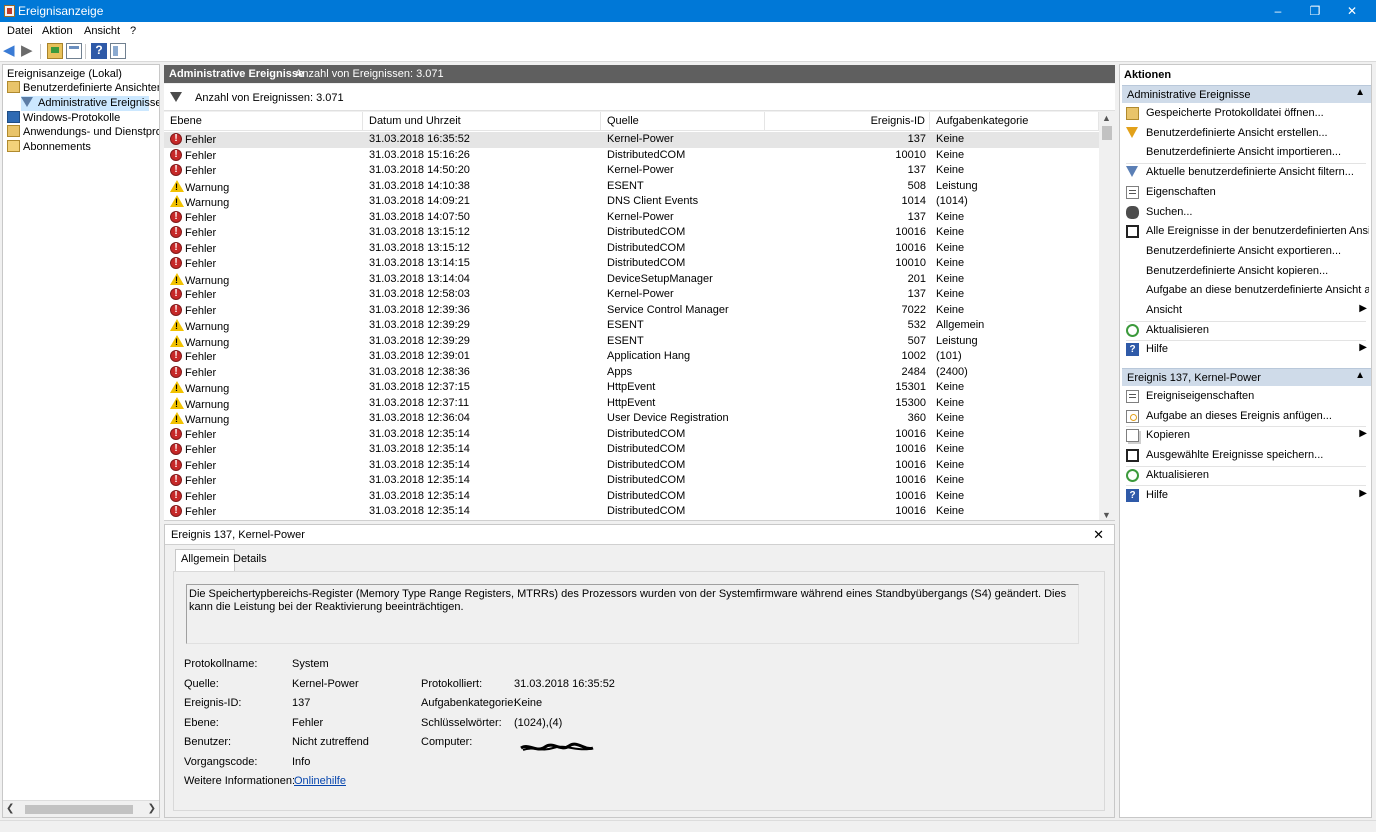 The image size is (1376, 832). I want to click on tree-item-windows-logs: Windows-Protokolle, so click(63, 118).